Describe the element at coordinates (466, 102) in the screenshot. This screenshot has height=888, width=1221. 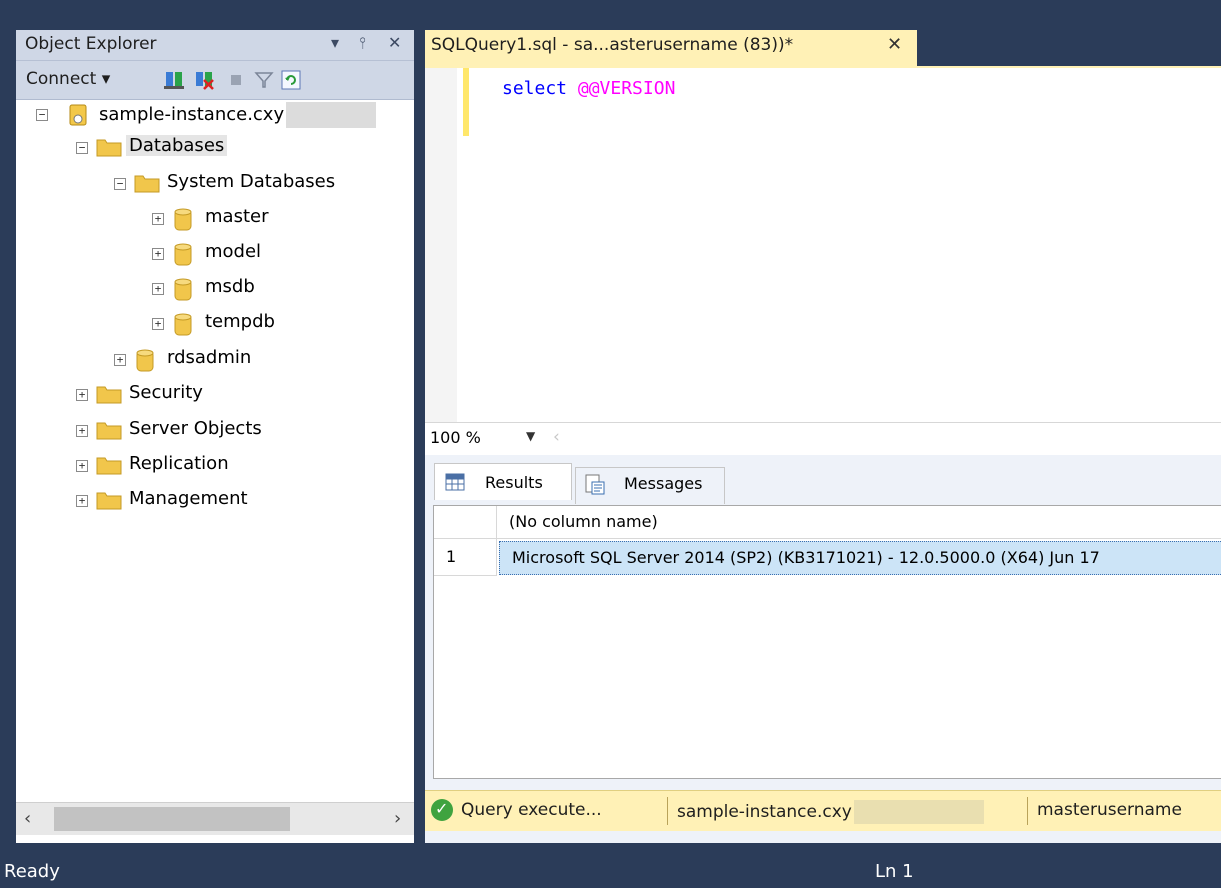
I see `change-indicator` at that location.